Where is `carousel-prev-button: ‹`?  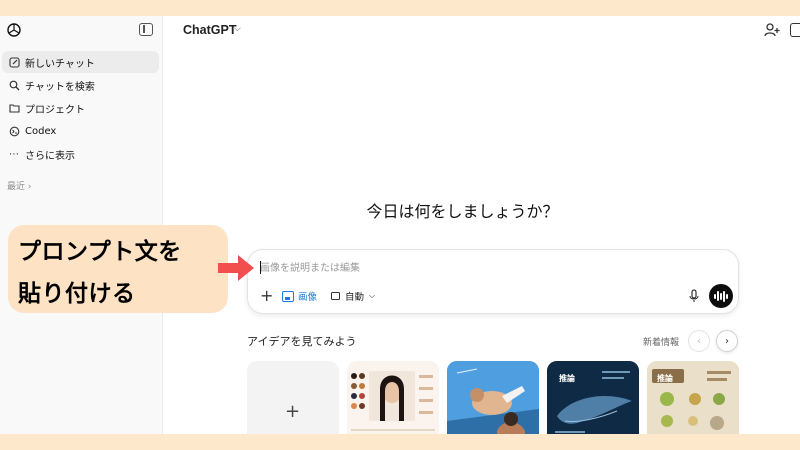
carousel-prev-button: ‹ is located at coordinates (699, 341).